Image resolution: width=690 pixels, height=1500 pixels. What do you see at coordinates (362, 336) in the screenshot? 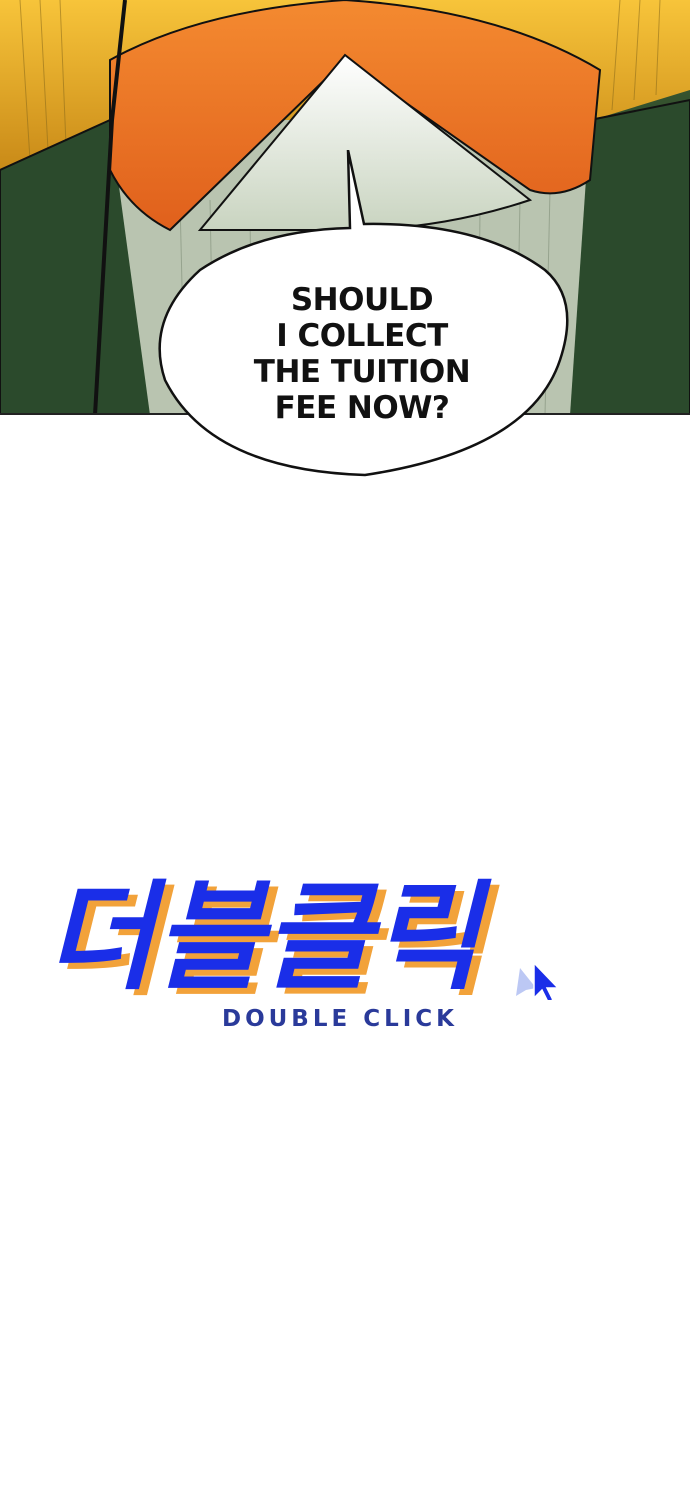
I see `speech-line: I COLLECT` at bounding box center [362, 336].